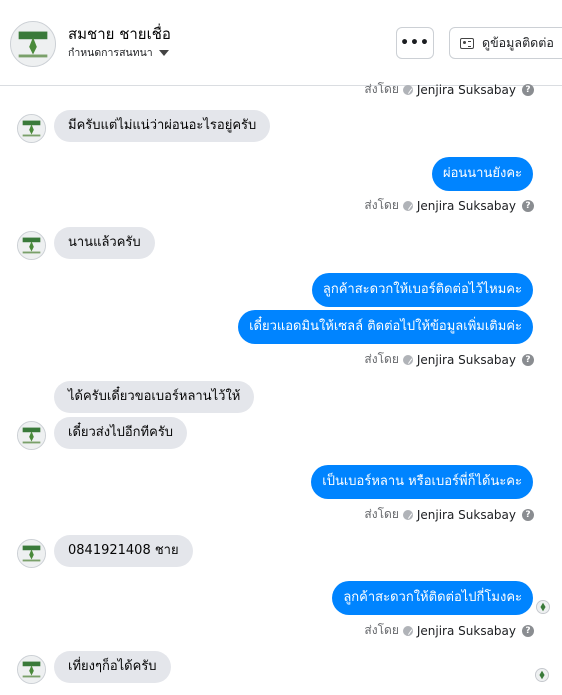 The height and width of the screenshot is (695, 562). I want to click on view-contact-info-button: ดูข้อมูลติดต่อ, so click(505, 43).